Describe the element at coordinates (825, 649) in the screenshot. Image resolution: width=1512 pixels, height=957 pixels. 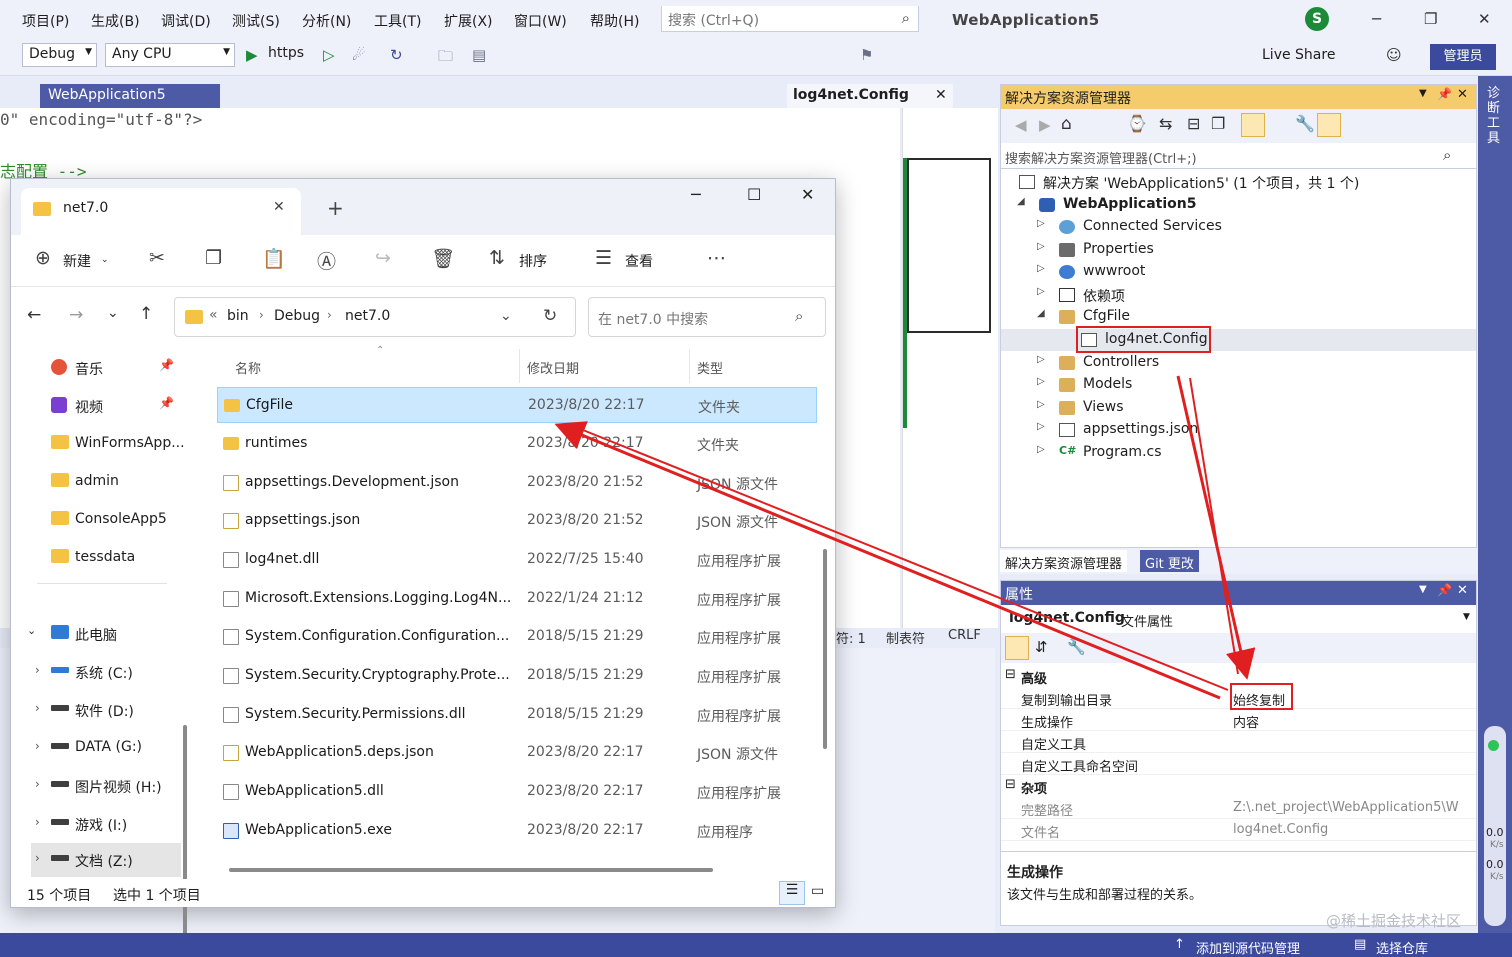
I see `file-list-vertical-scrollbar` at that location.